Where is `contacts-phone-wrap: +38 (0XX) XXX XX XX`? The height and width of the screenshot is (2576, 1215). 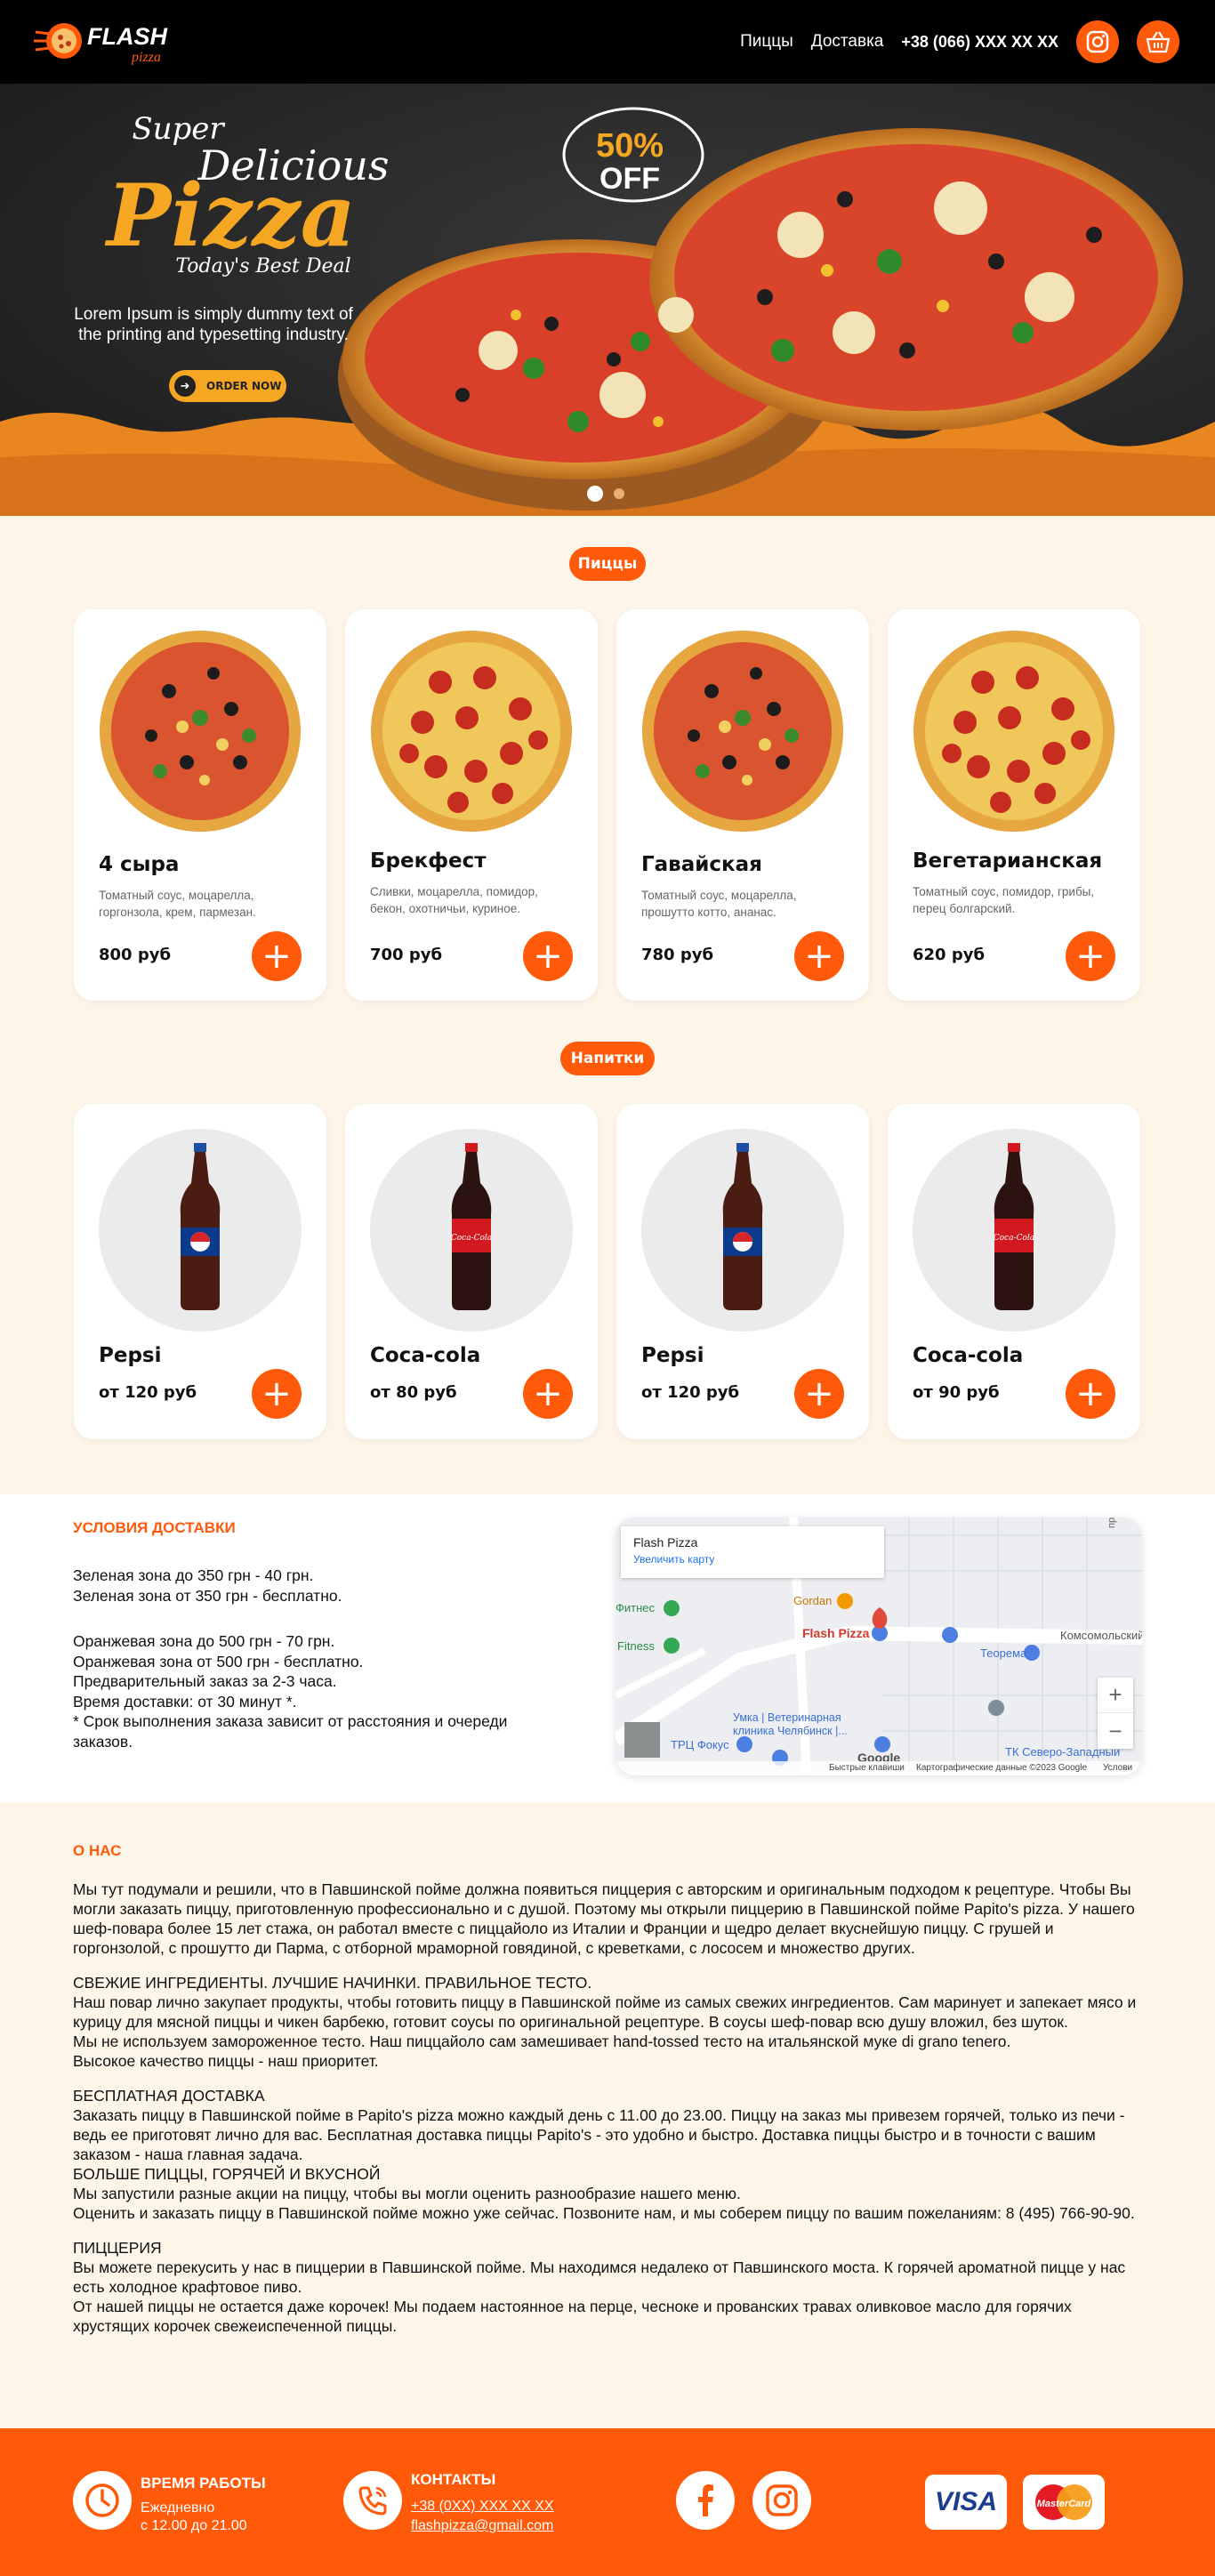
contacts-phone-wrap: +38 (0XX) XXX XX XX is located at coordinates (482, 2507).